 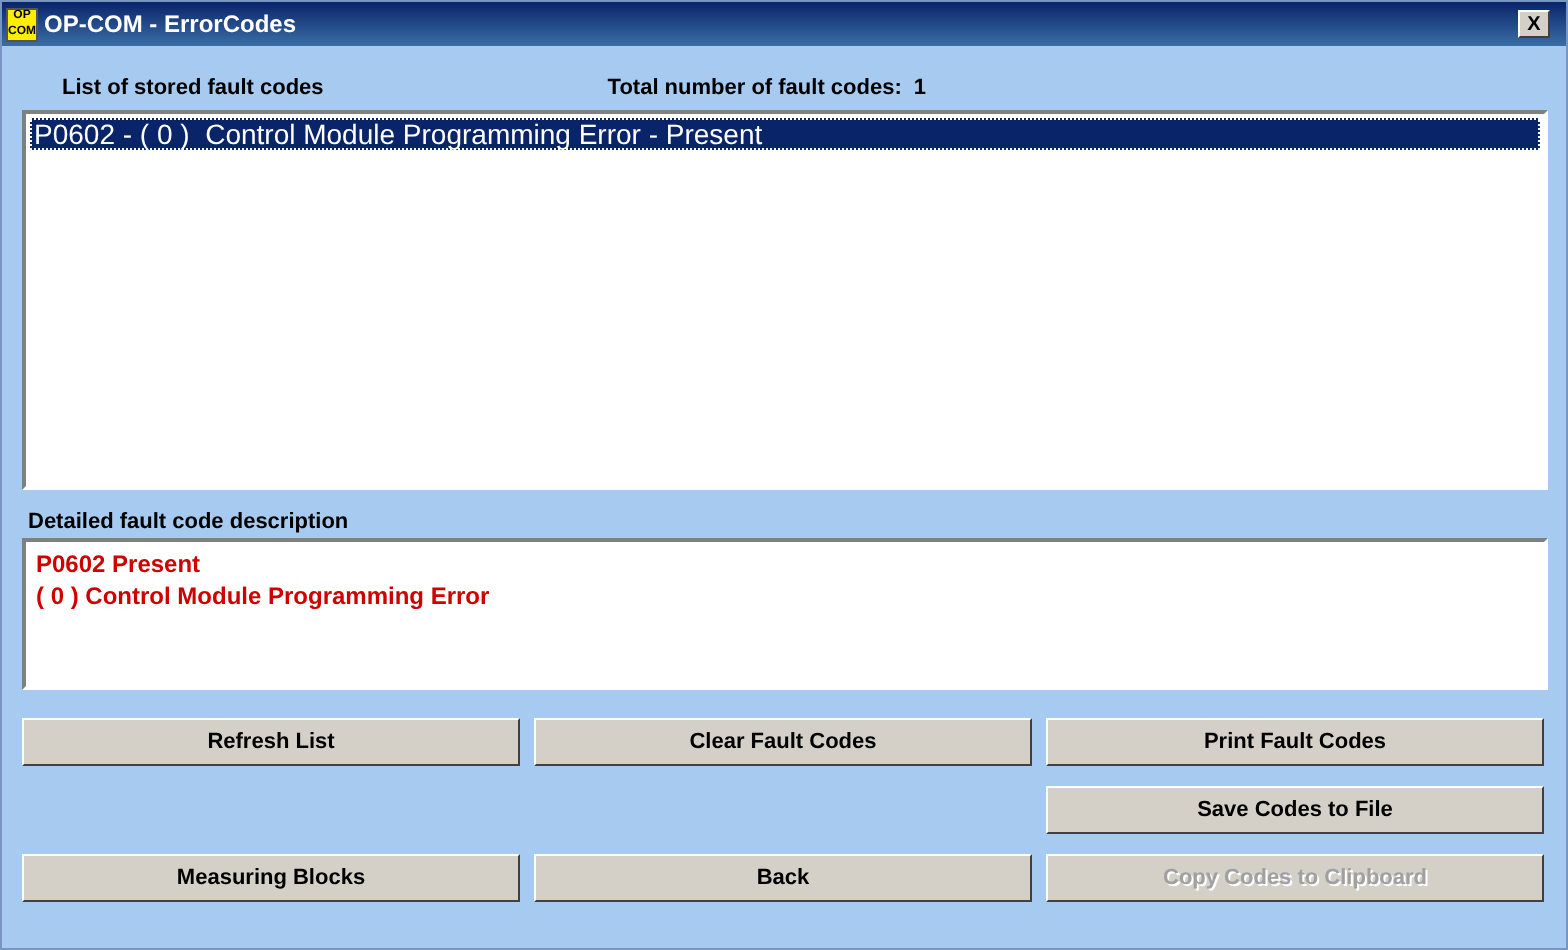 I want to click on total-value: 1, so click(x=919, y=88).